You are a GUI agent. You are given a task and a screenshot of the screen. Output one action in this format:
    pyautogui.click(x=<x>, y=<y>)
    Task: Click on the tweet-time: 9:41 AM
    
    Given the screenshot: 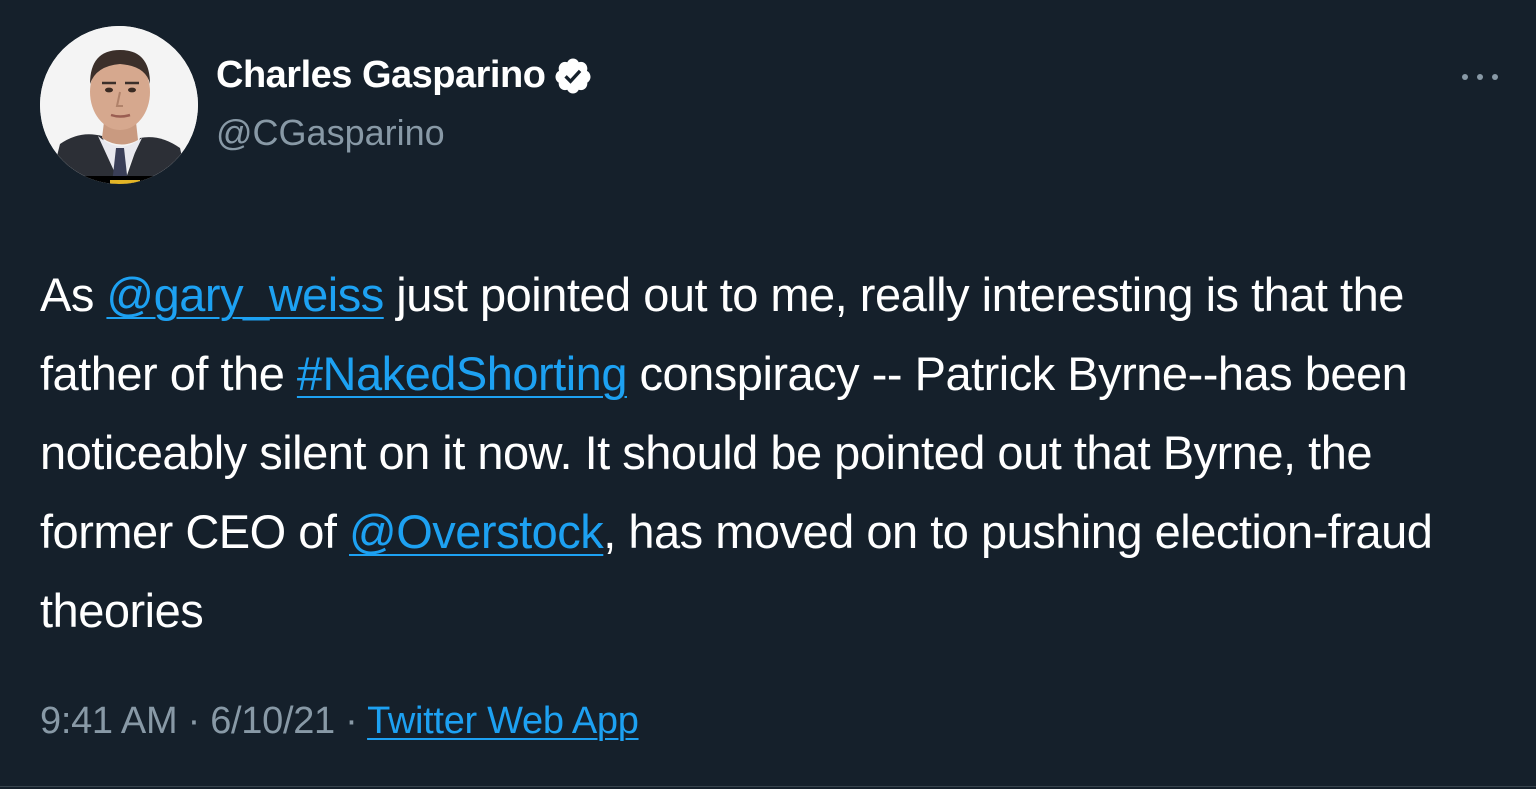 What is the action you would take?
    pyautogui.click(x=109, y=721)
    